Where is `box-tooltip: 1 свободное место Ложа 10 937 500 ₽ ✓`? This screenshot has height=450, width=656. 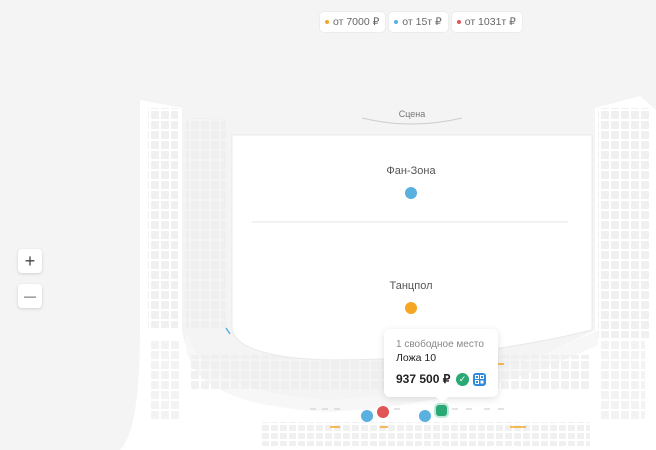
box-tooltip: 1 свободное место Ложа 10 937 500 ₽ ✓ is located at coordinates (441, 366).